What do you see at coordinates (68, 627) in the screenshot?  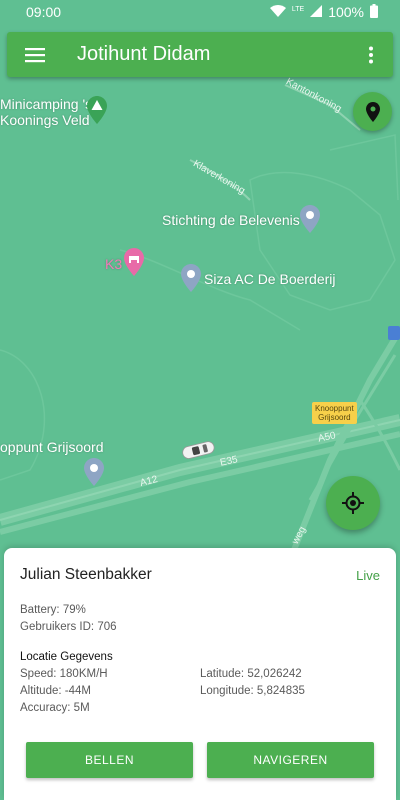 I see `user-id-info: Gebruikers ID: 706` at bounding box center [68, 627].